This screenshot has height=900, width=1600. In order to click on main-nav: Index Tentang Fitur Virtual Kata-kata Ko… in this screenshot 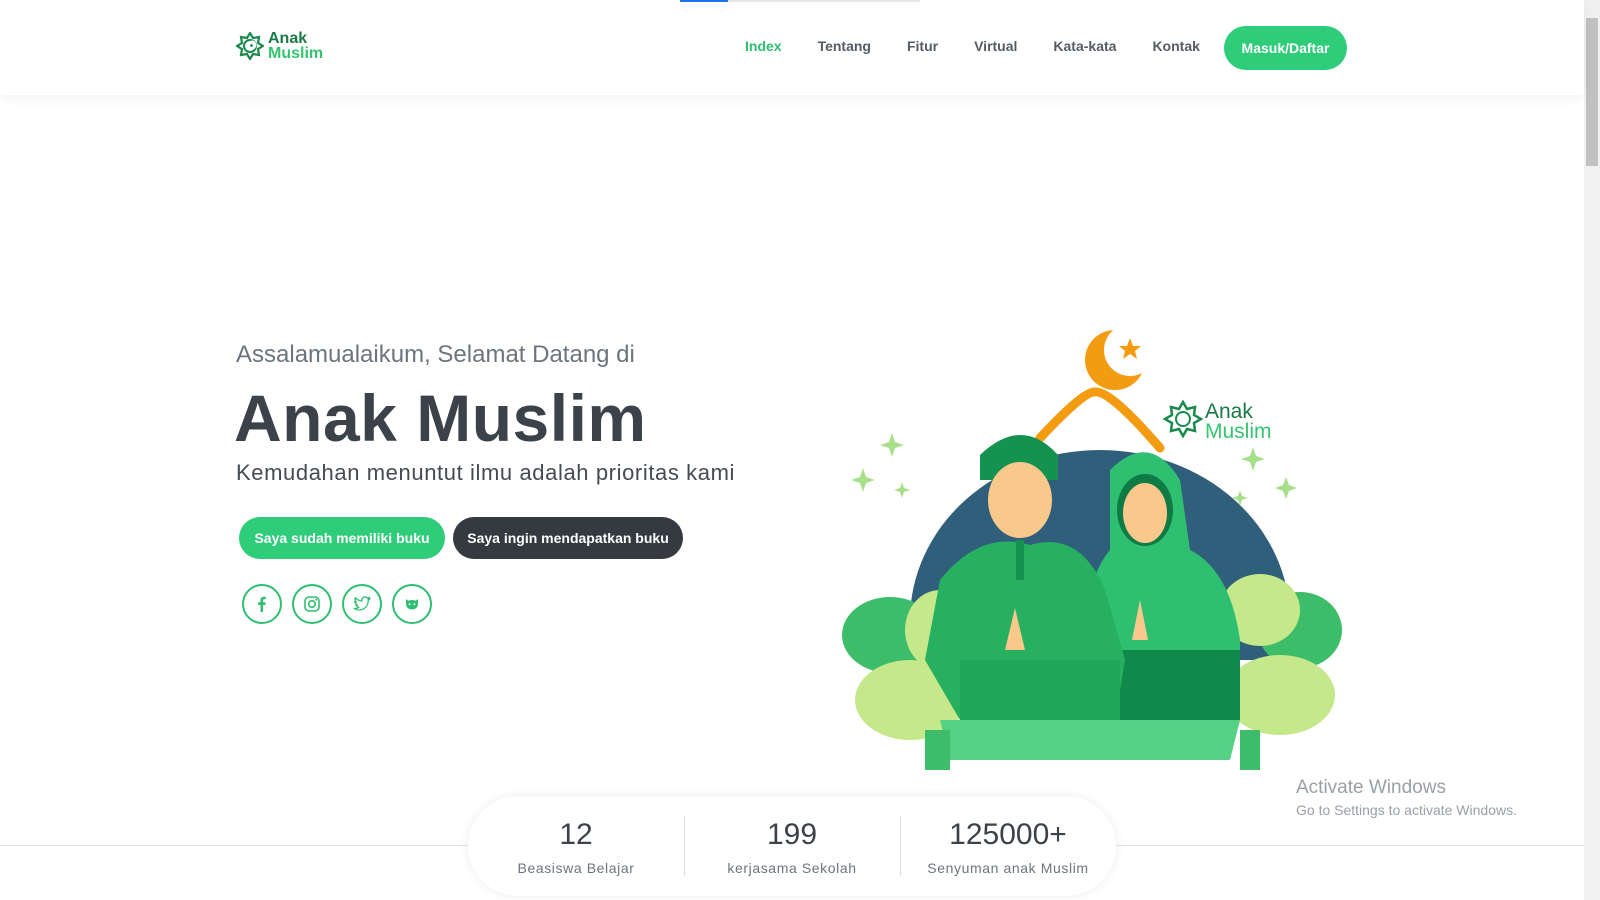, I will do `click(990, 46)`.